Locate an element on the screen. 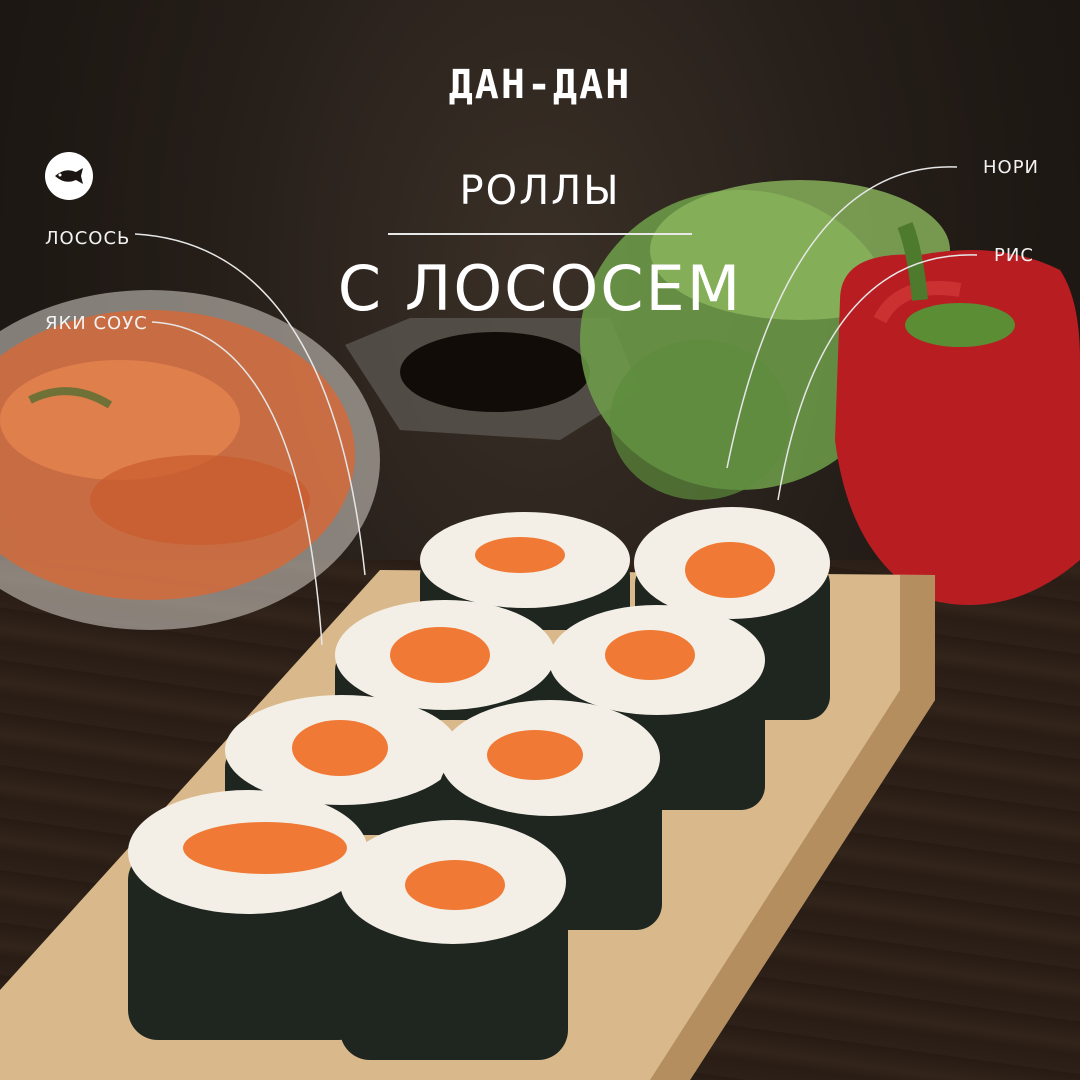 This screenshot has width=1080, height=1080. lettuce is located at coordinates (765, 340).